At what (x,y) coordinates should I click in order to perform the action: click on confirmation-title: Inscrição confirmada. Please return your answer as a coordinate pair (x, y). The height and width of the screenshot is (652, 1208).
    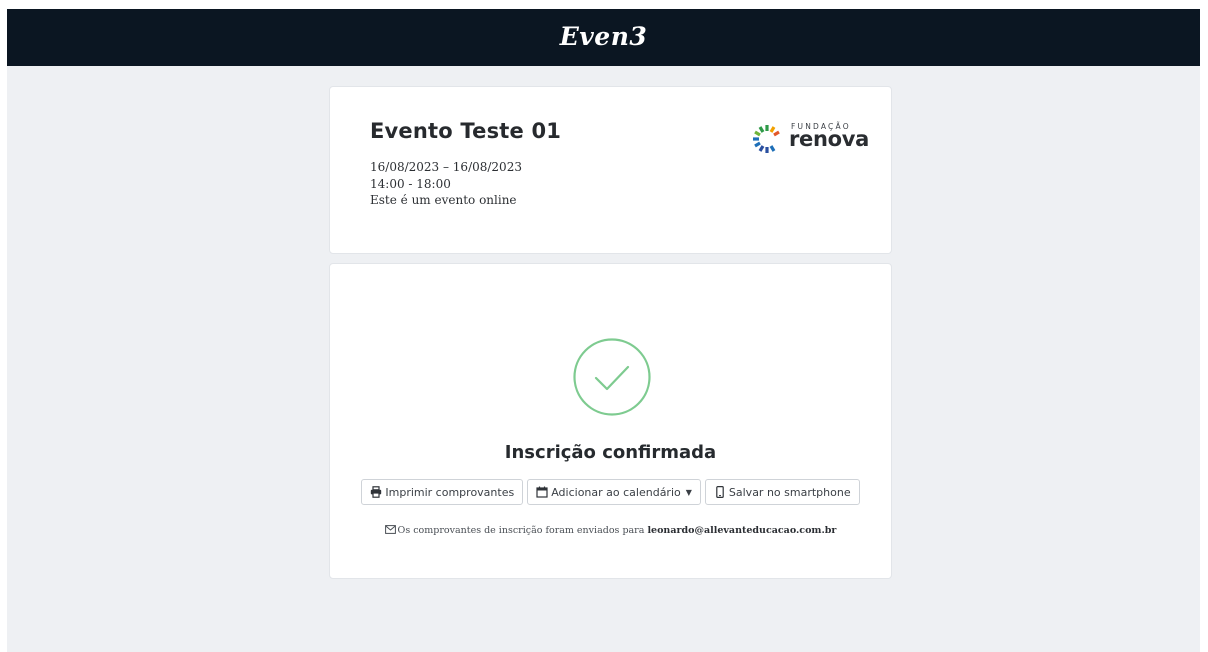
    Looking at the image, I should click on (610, 452).